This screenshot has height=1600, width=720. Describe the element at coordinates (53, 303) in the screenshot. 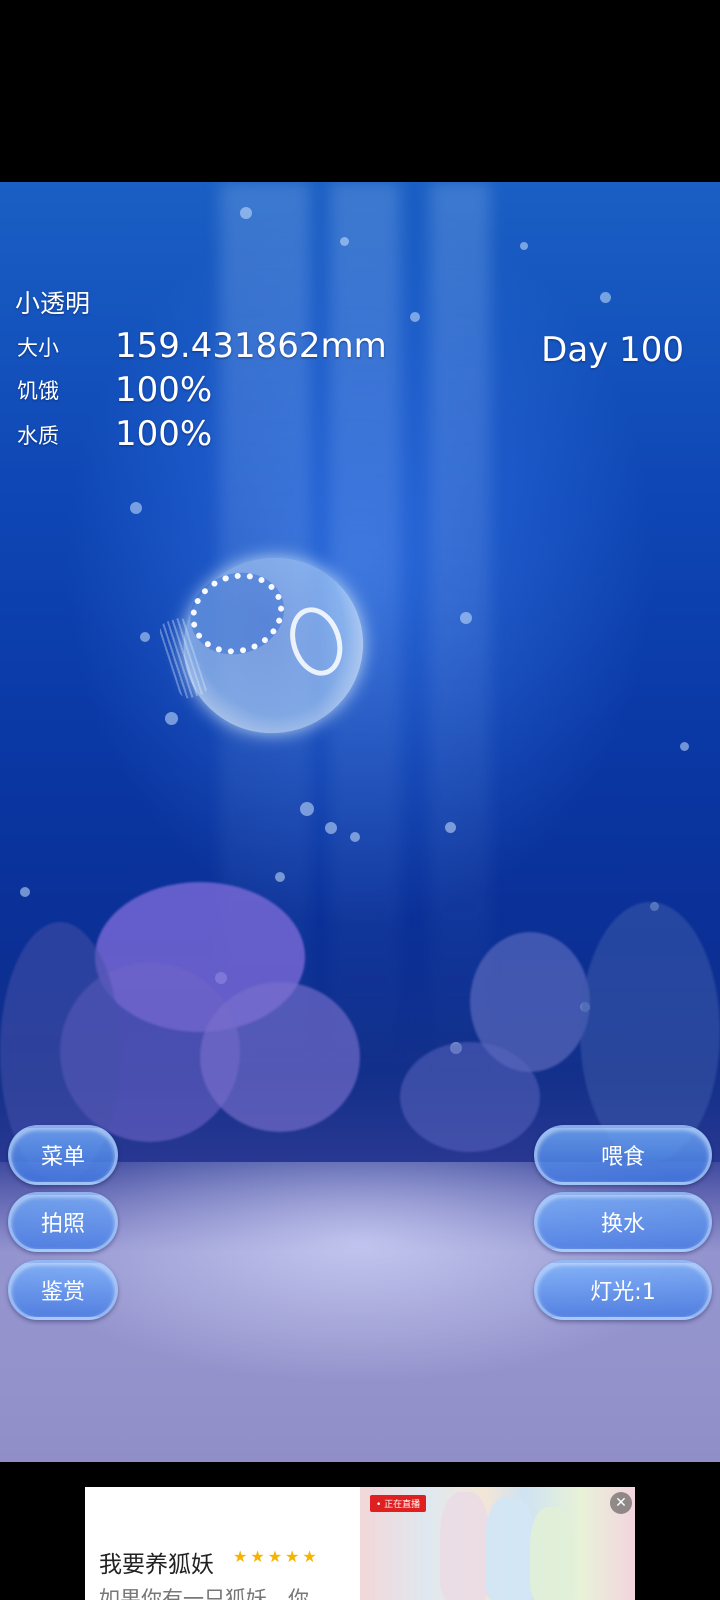

I see `pet-name: 小透明` at that location.